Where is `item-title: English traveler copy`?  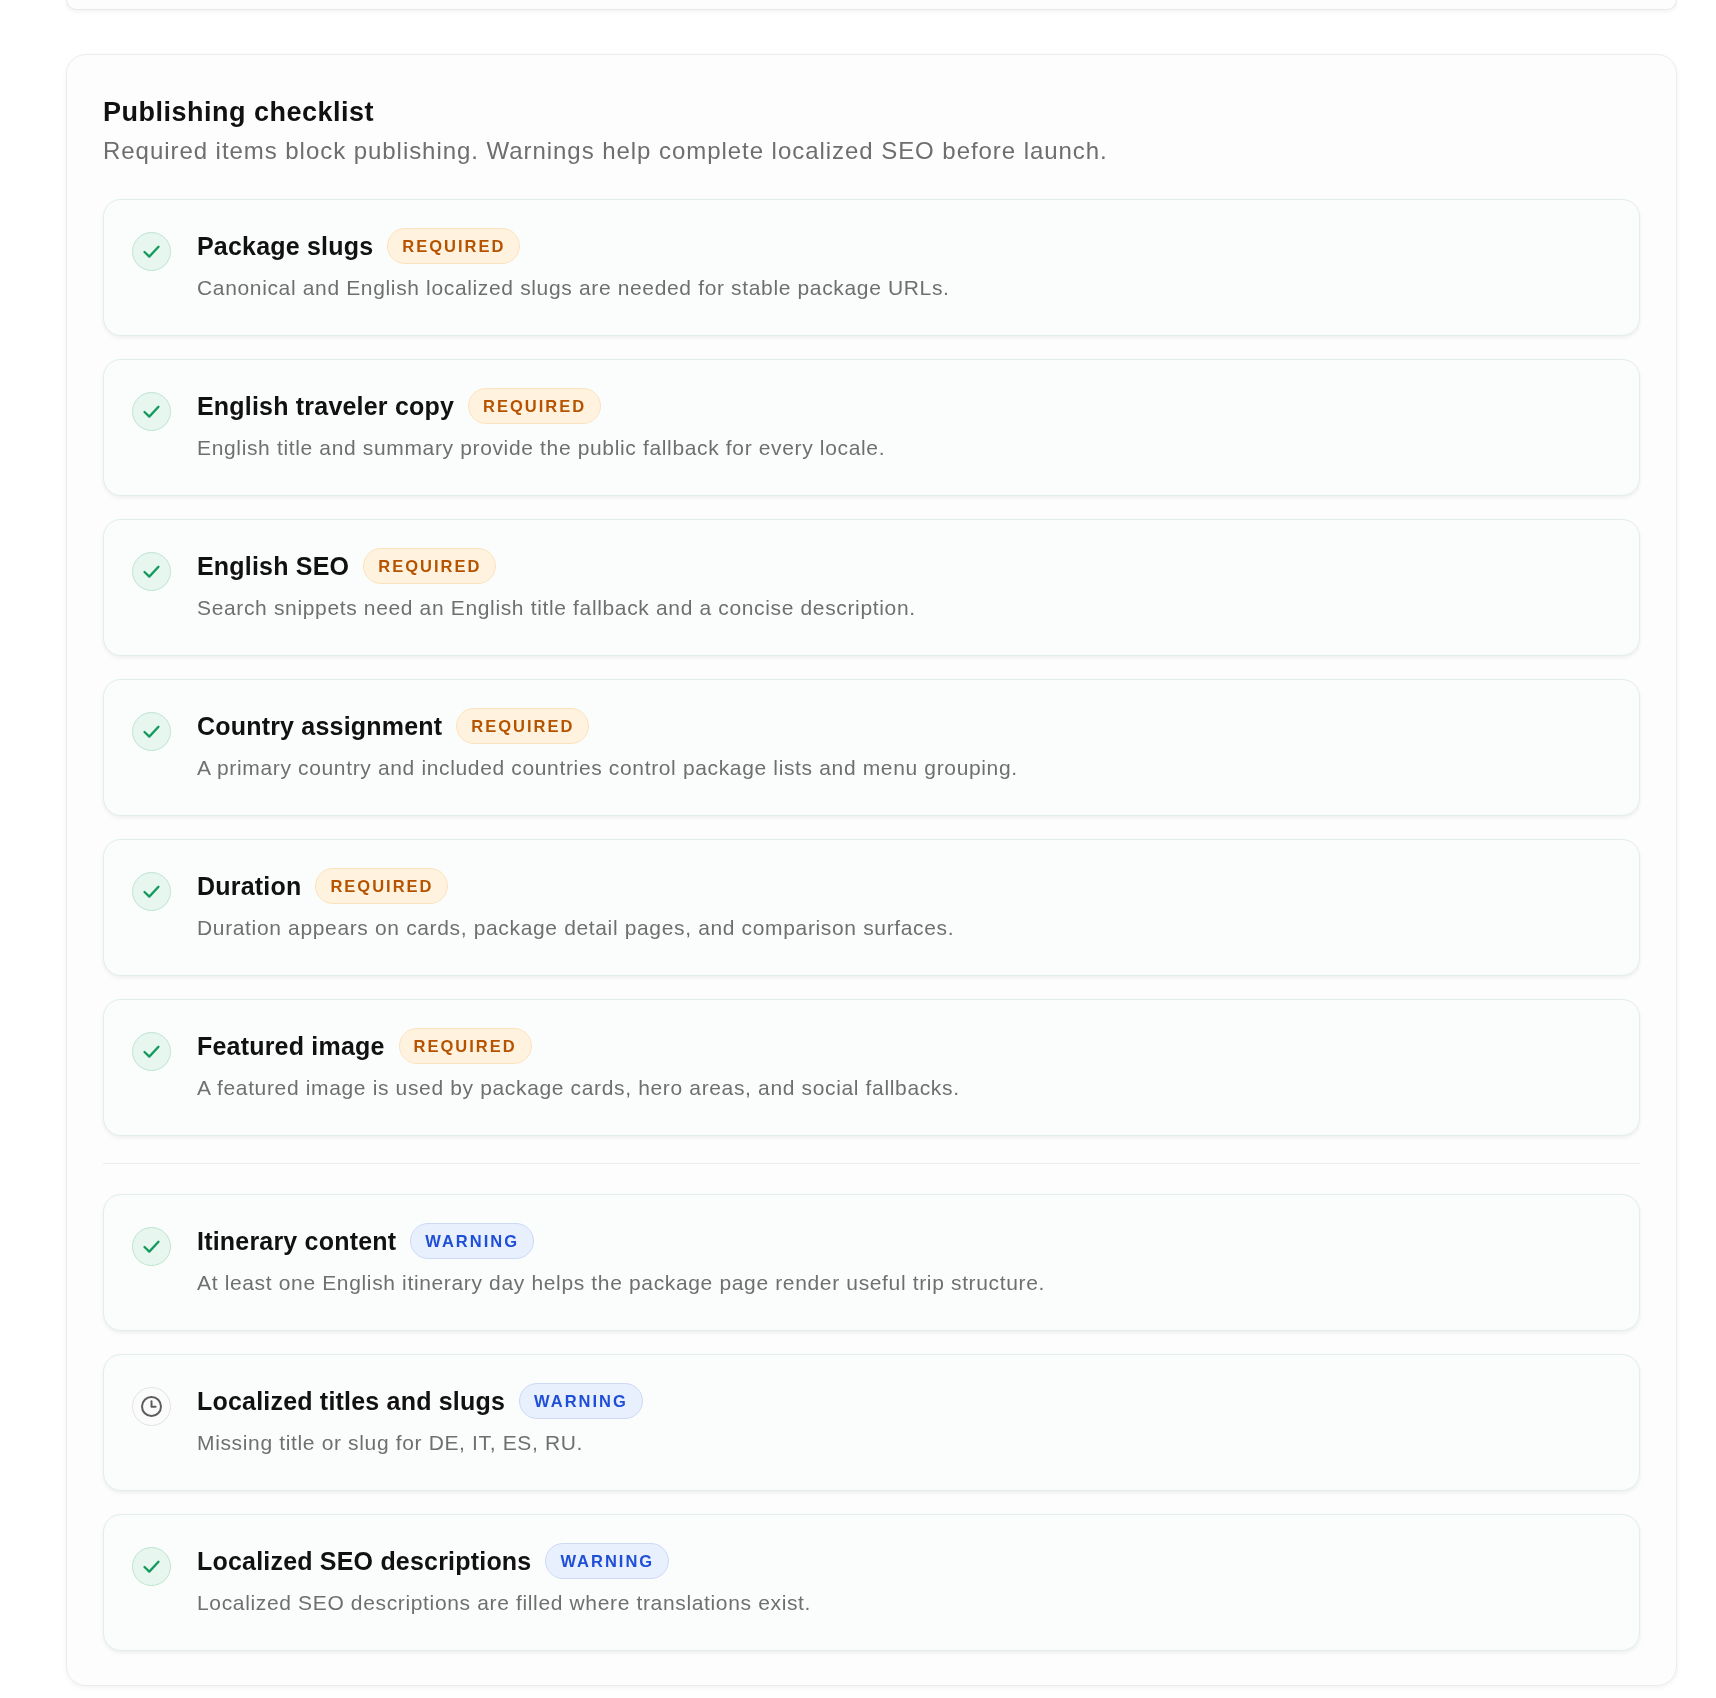 item-title: English traveler copy is located at coordinates (326, 406).